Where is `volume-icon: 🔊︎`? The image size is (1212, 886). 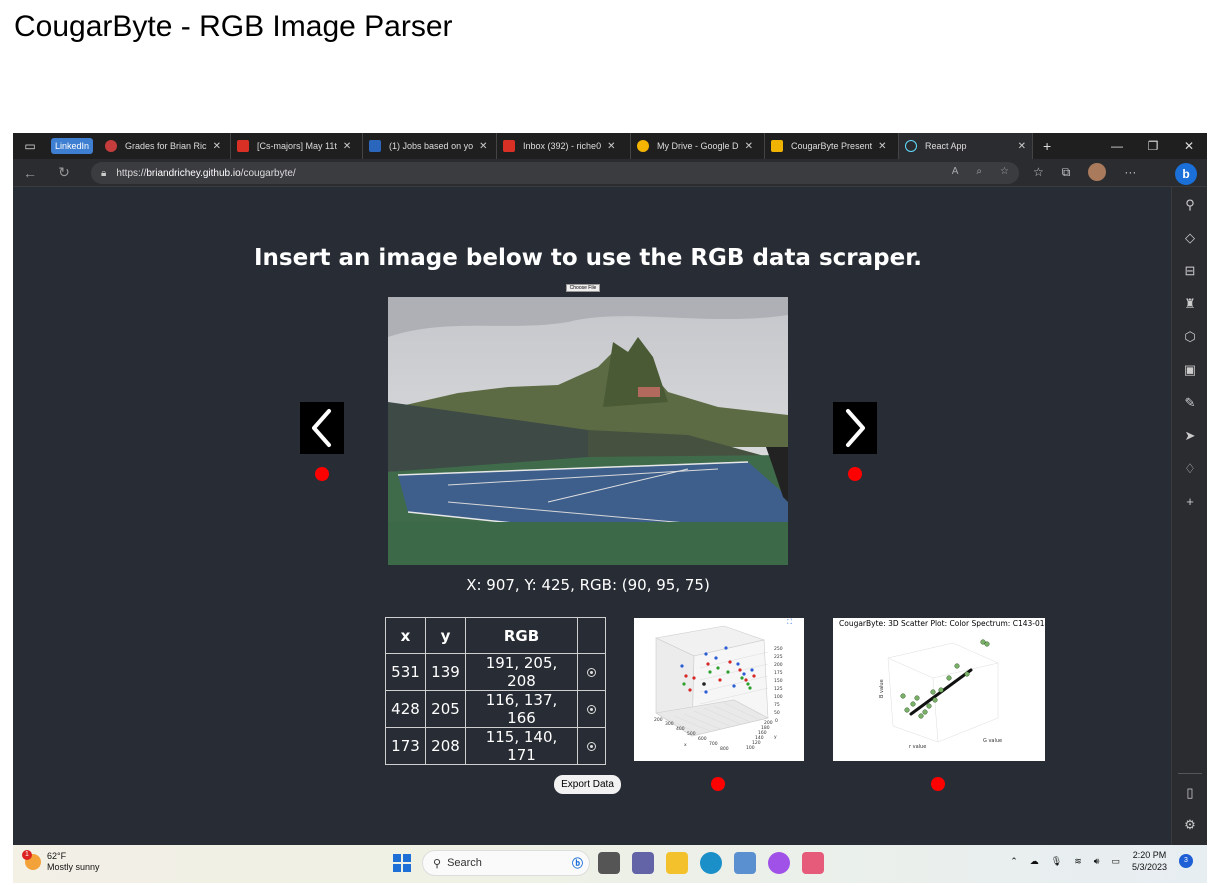 volume-icon: 🔊︎ is located at coordinates (1097, 861).